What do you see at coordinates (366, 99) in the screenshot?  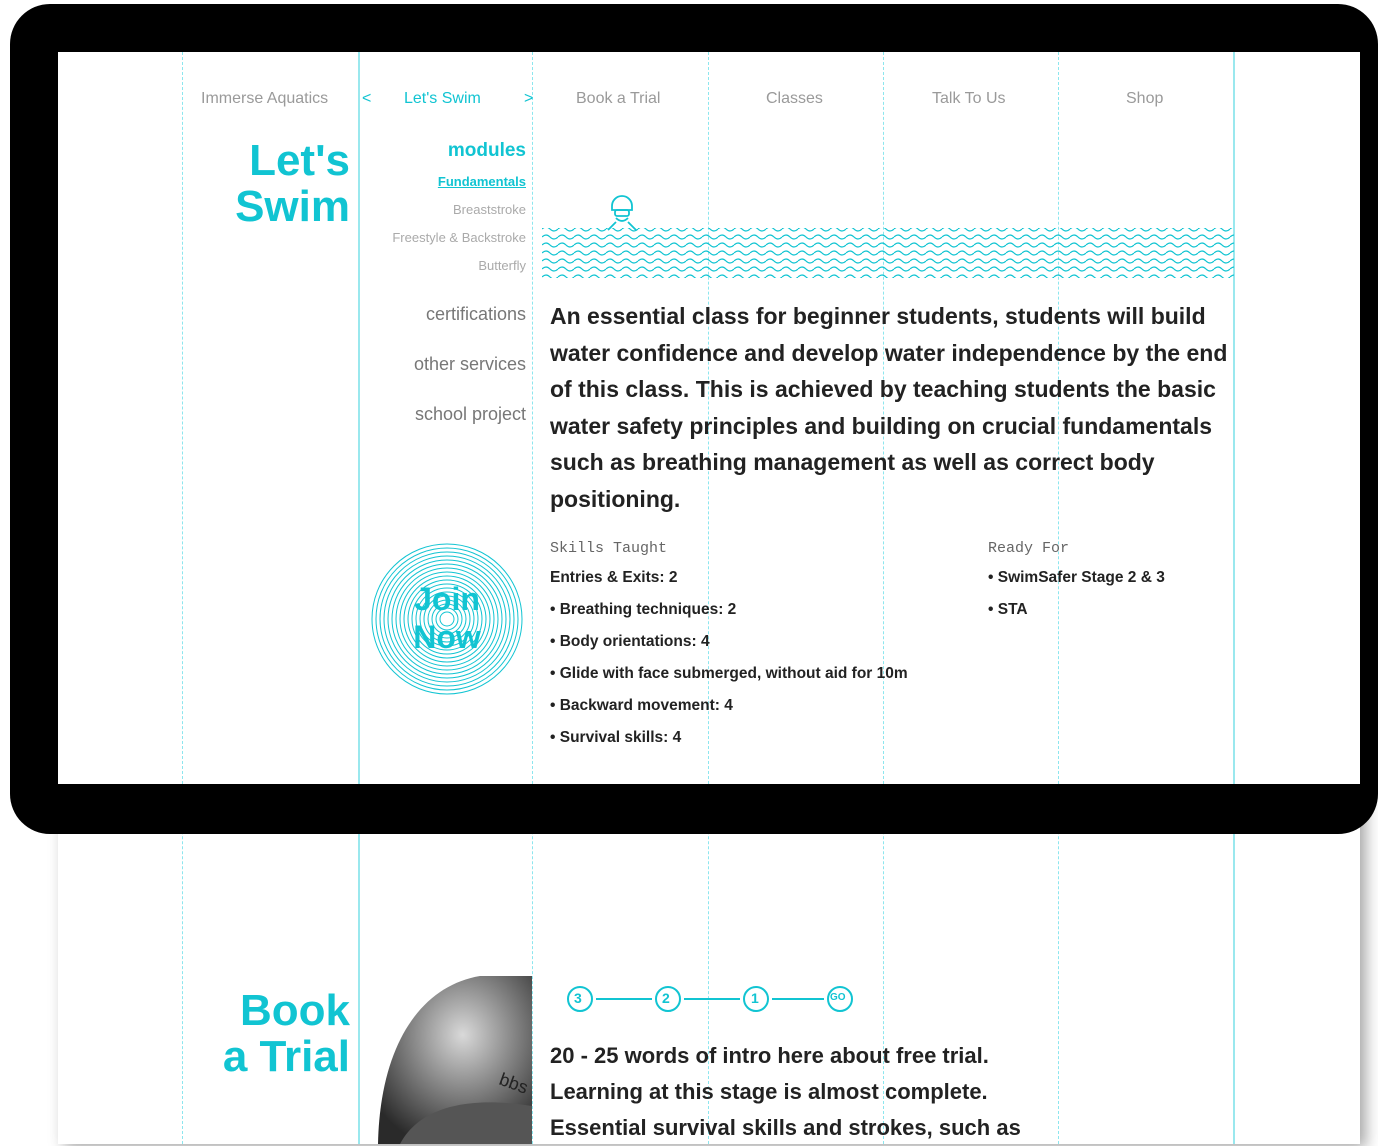 I see `nav-prev-arrow: <` at bounding box center [366, 99].